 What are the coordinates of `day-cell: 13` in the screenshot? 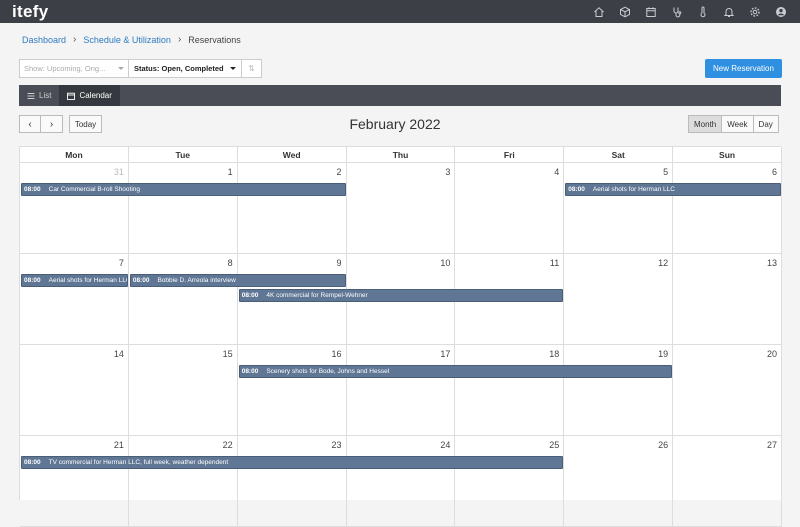 It's located at (727, 299).